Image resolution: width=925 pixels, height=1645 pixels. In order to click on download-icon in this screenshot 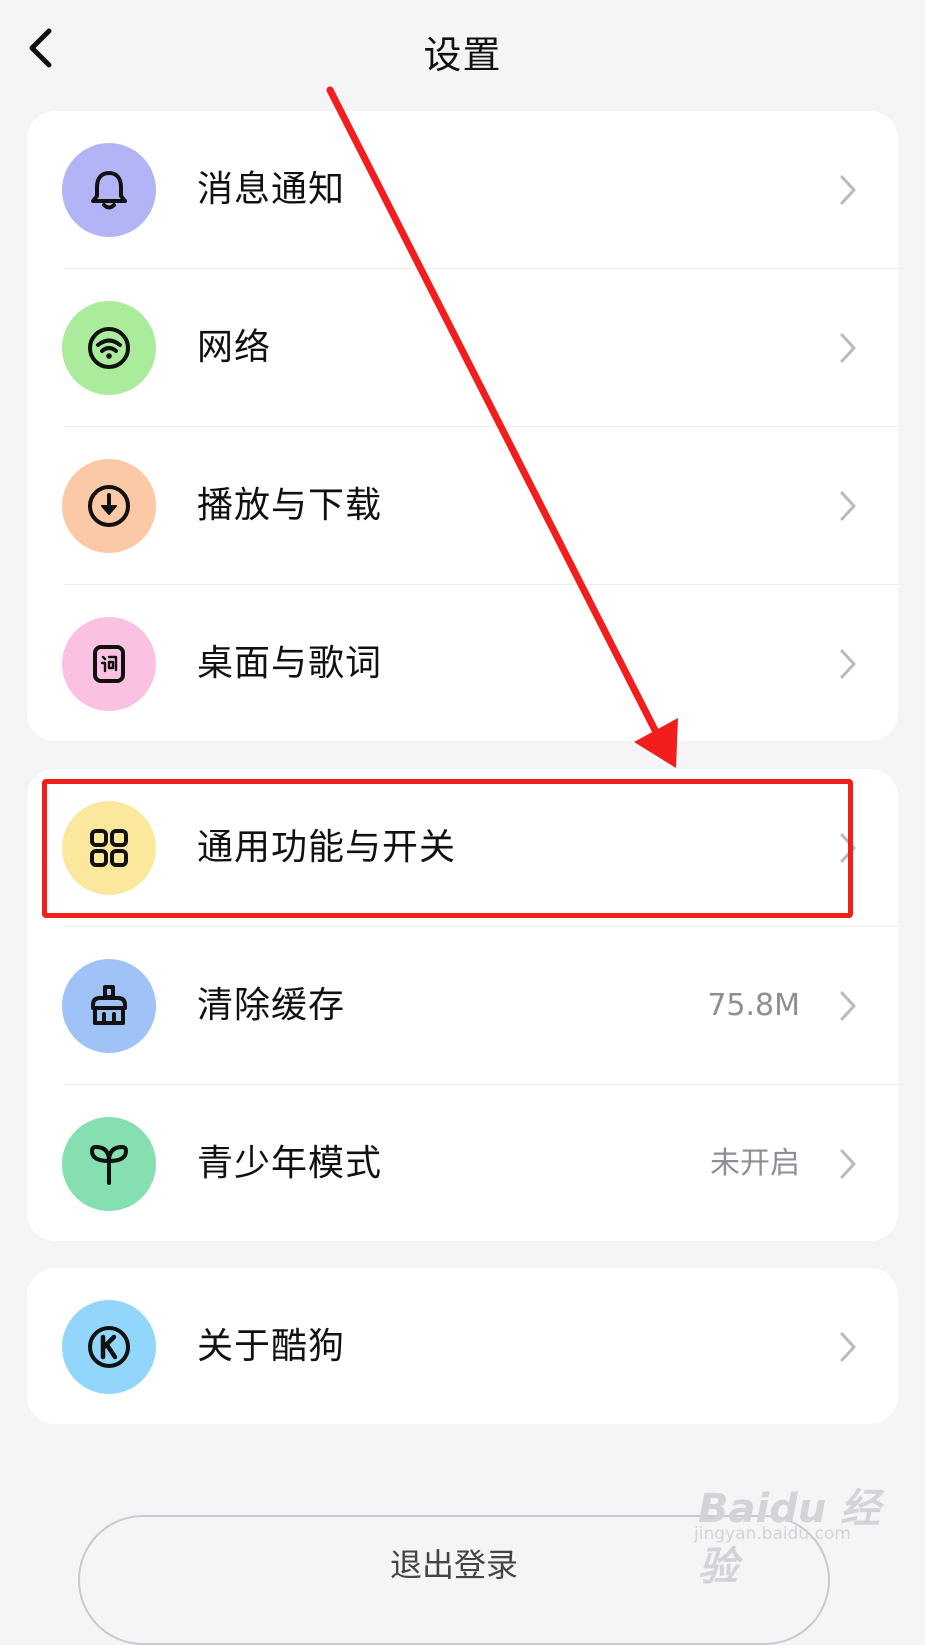, I will do `click(109, 506)`.